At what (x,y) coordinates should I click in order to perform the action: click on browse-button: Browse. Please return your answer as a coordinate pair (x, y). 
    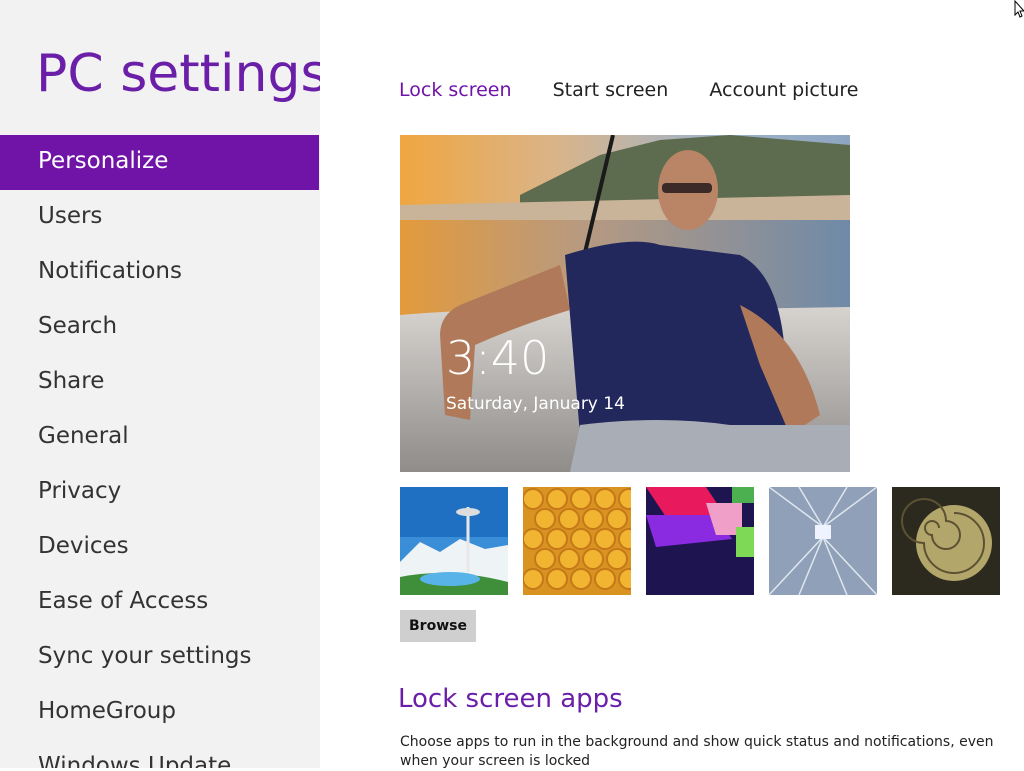
    Looking at the image, I should click on (438, 626).